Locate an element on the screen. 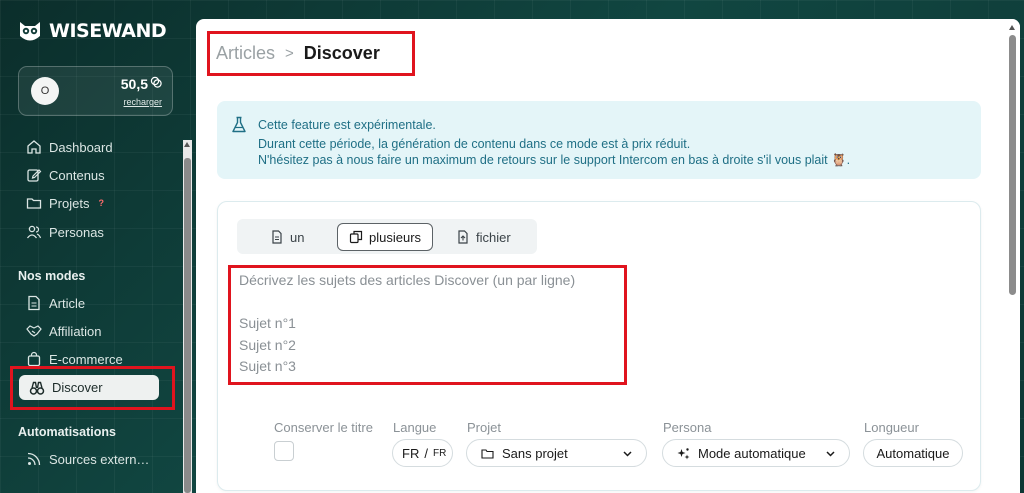 The width and height of the screenshot is (1024, 493). brand-logo: WISEWAND is located at coordinates (92, 31).